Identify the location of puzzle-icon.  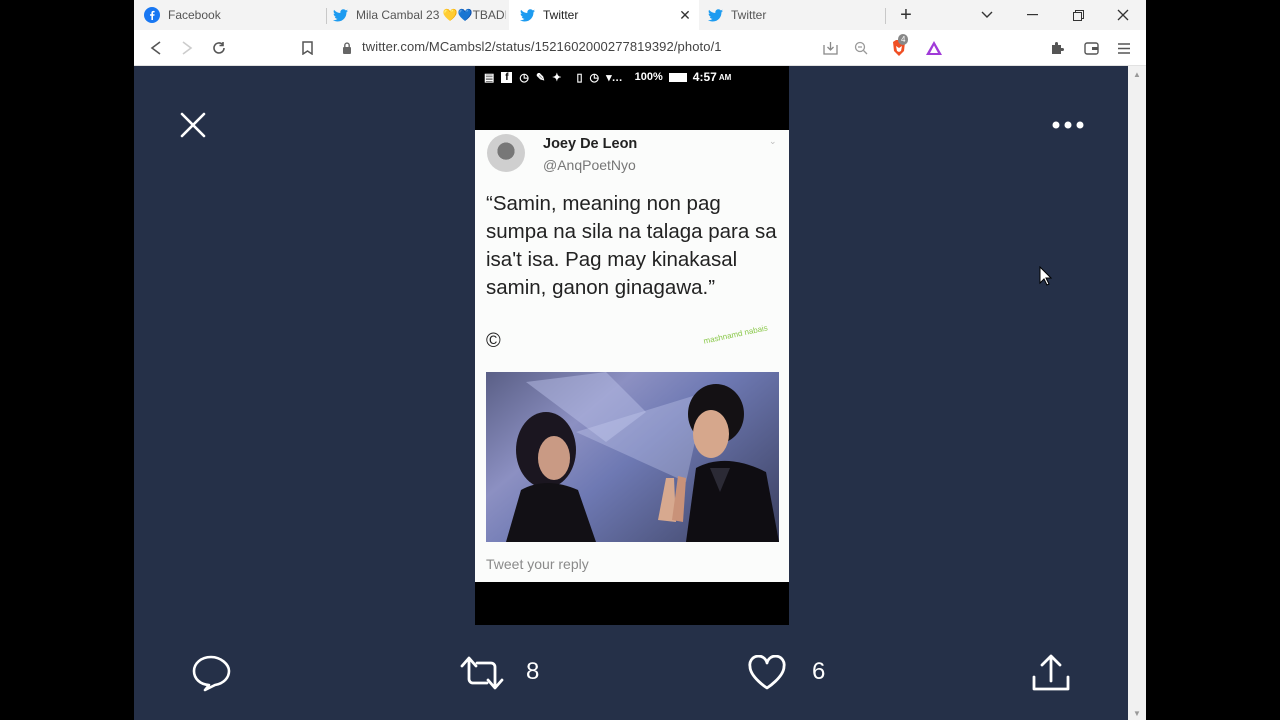
(1057, 47).